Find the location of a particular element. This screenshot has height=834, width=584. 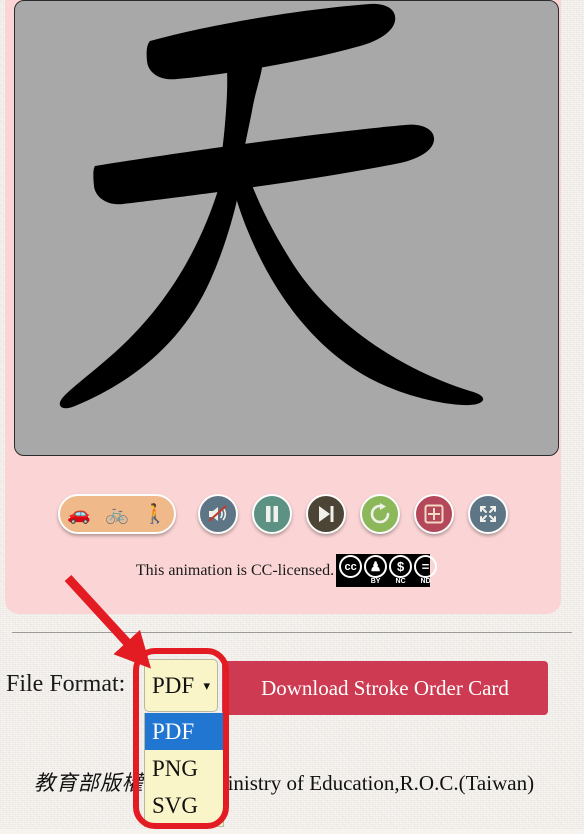

file-format-options-list: PDF PNG SVG is located at coordinates (184, 770).